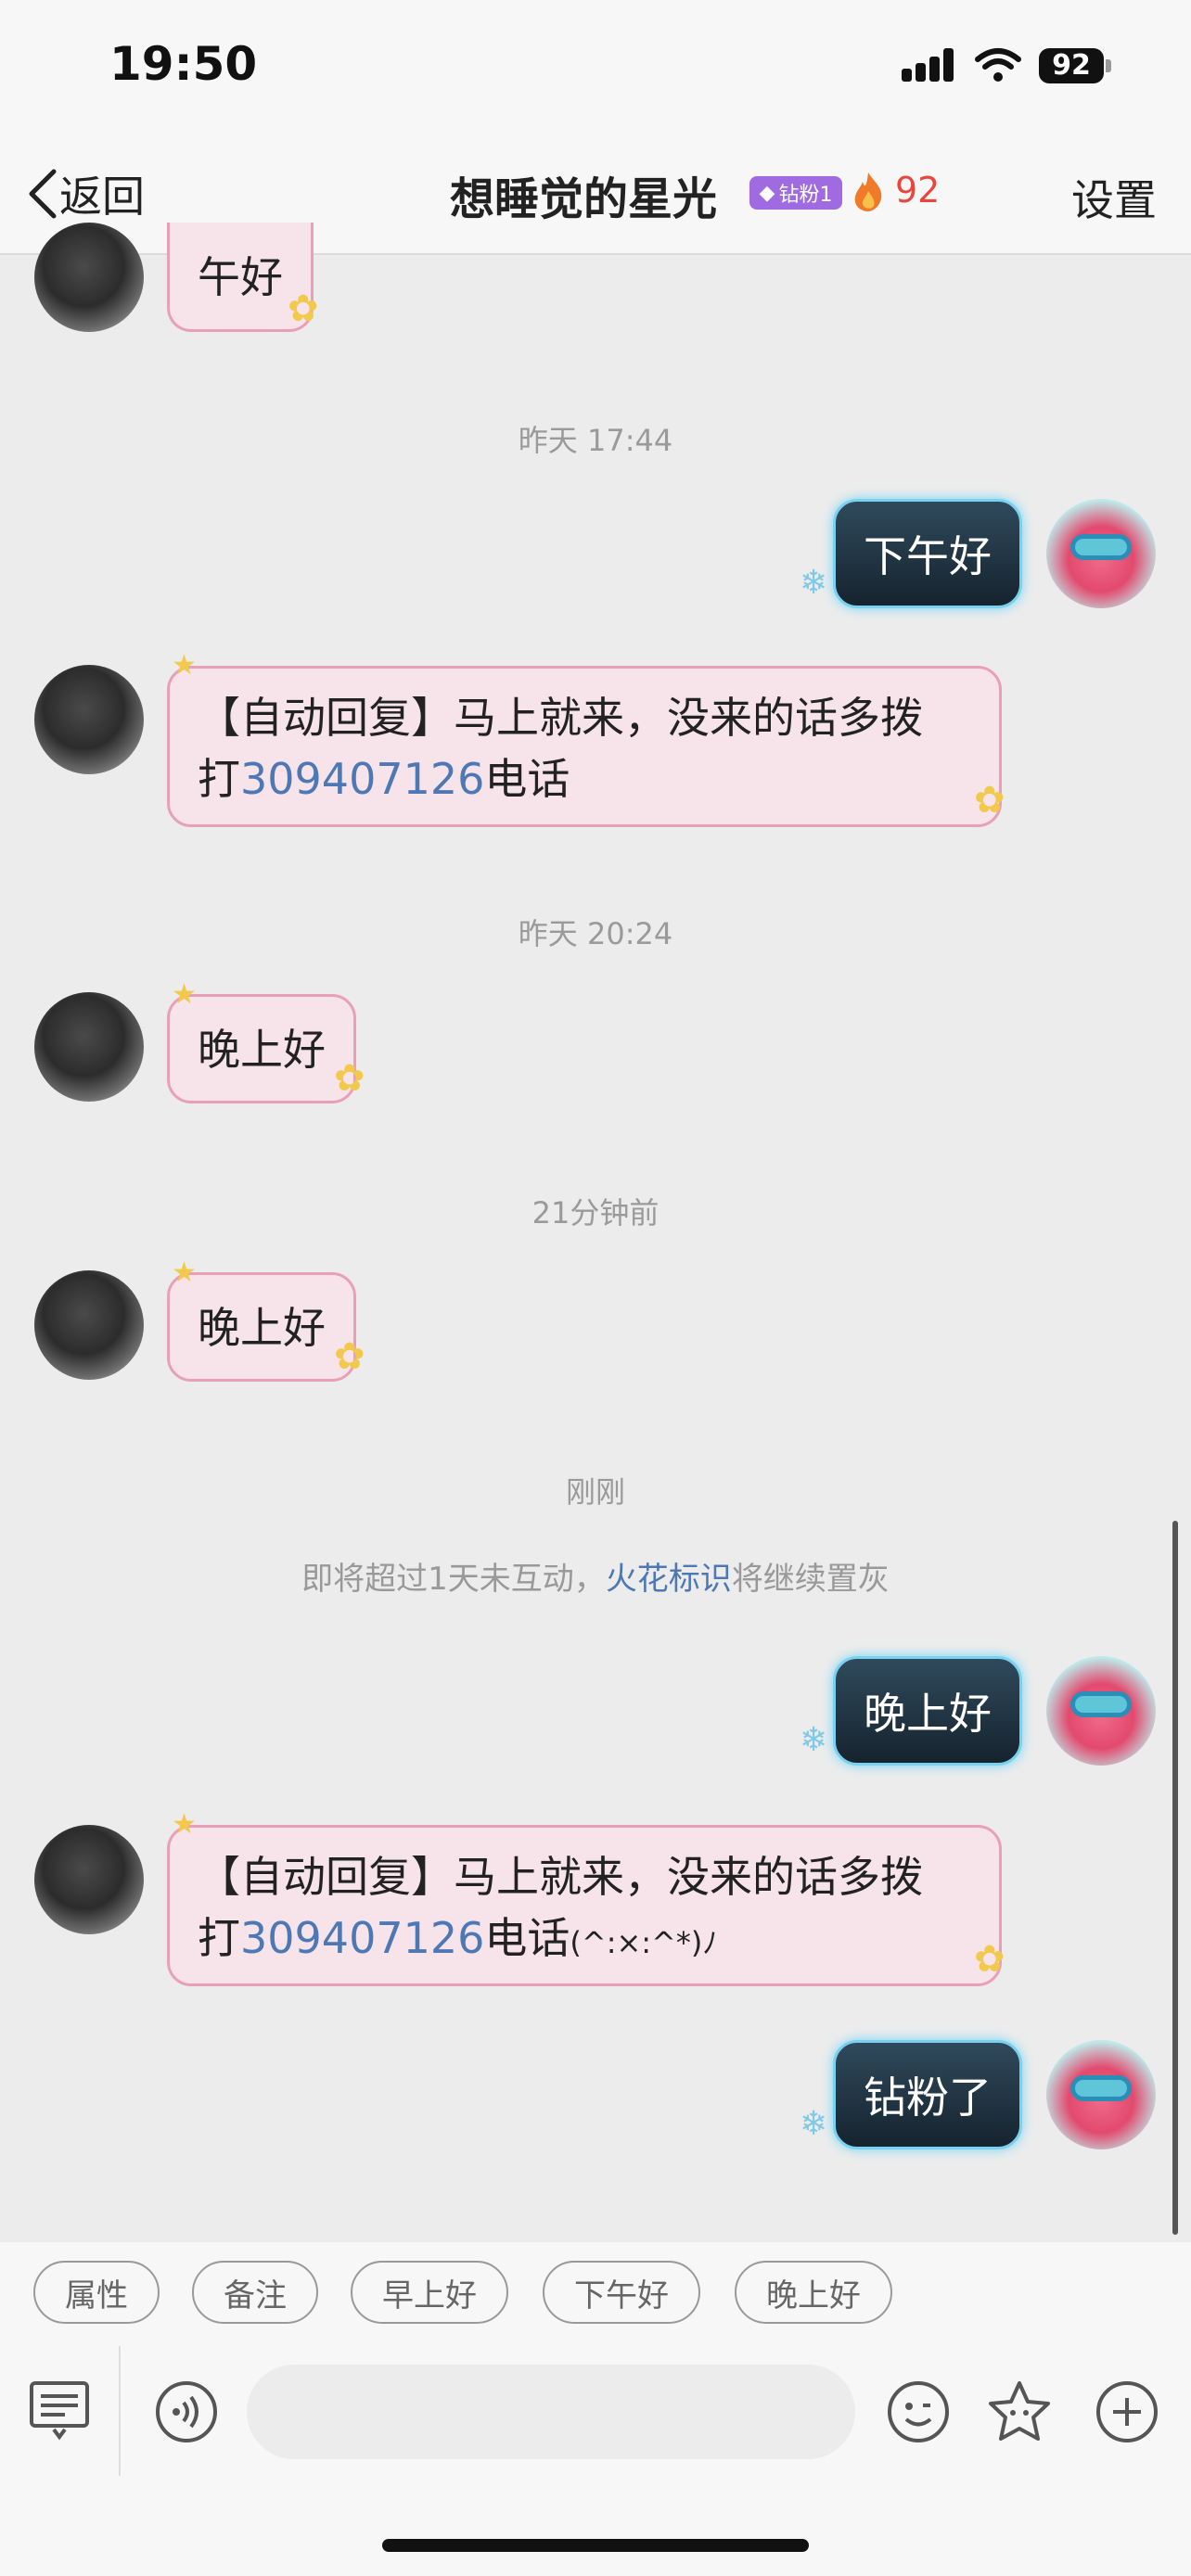 The image size is (1191, 2576). What do you see at coordinates (1114, 197) in the screenshot?
I see `settings-button: 设置` at bounding box center [1114, 197].